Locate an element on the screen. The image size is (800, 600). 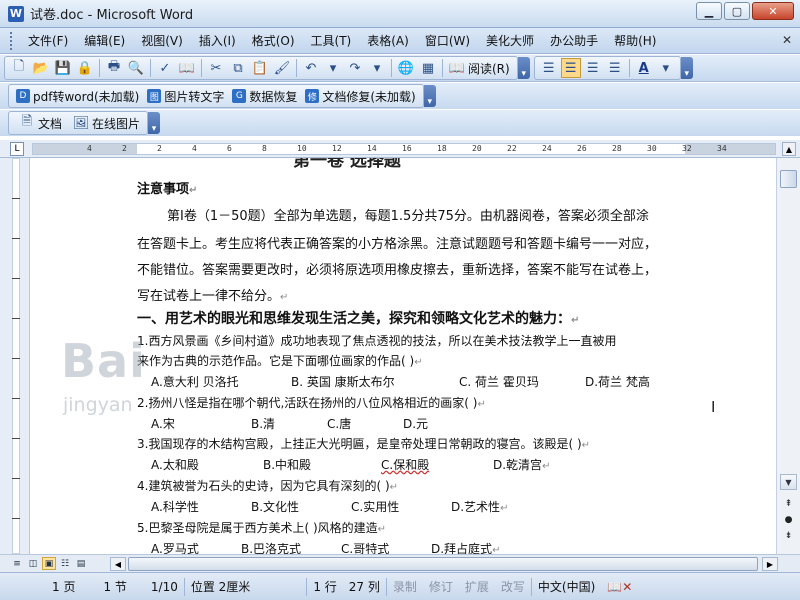
document-close-icon: ✕ is located at coordinates (787, 40).